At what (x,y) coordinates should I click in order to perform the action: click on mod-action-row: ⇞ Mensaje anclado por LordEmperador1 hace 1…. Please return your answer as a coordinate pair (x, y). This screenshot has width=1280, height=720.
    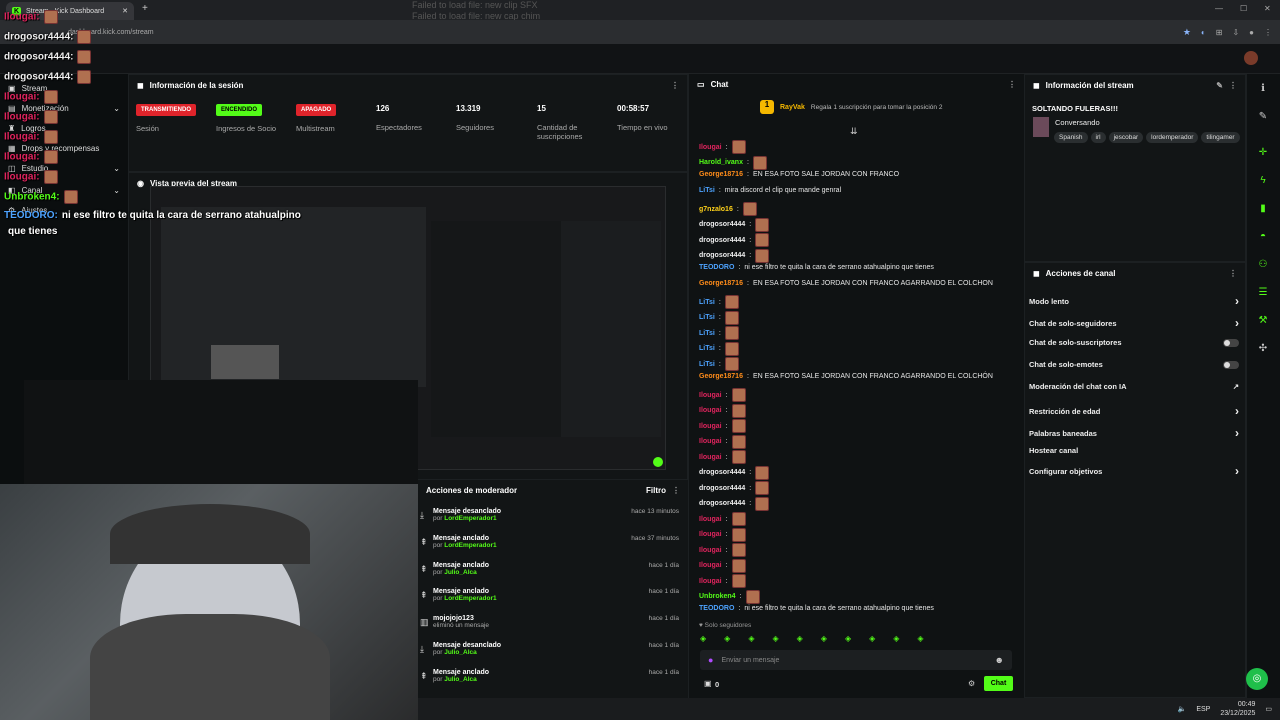
    Looking at the image, I should click on (551, 595).